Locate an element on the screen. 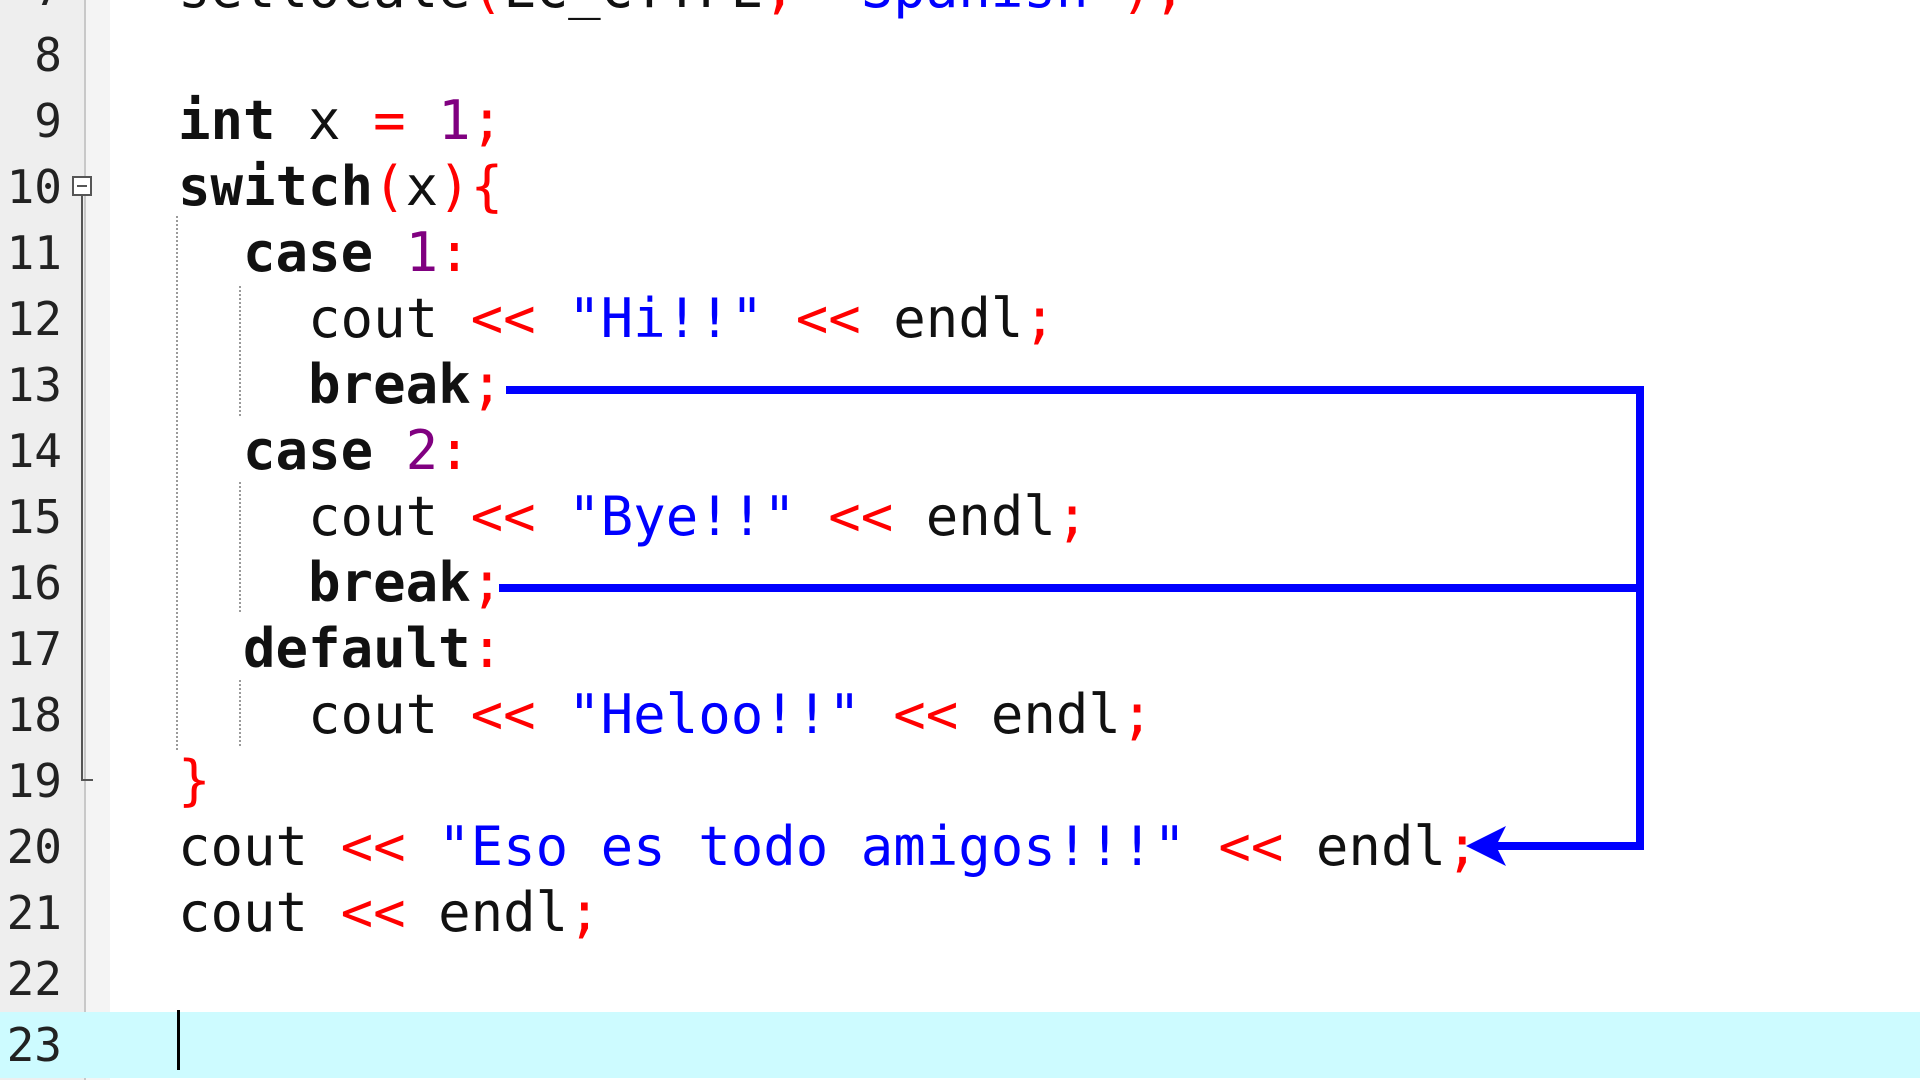  line-number: 16 is located at coordinates (34, 583).